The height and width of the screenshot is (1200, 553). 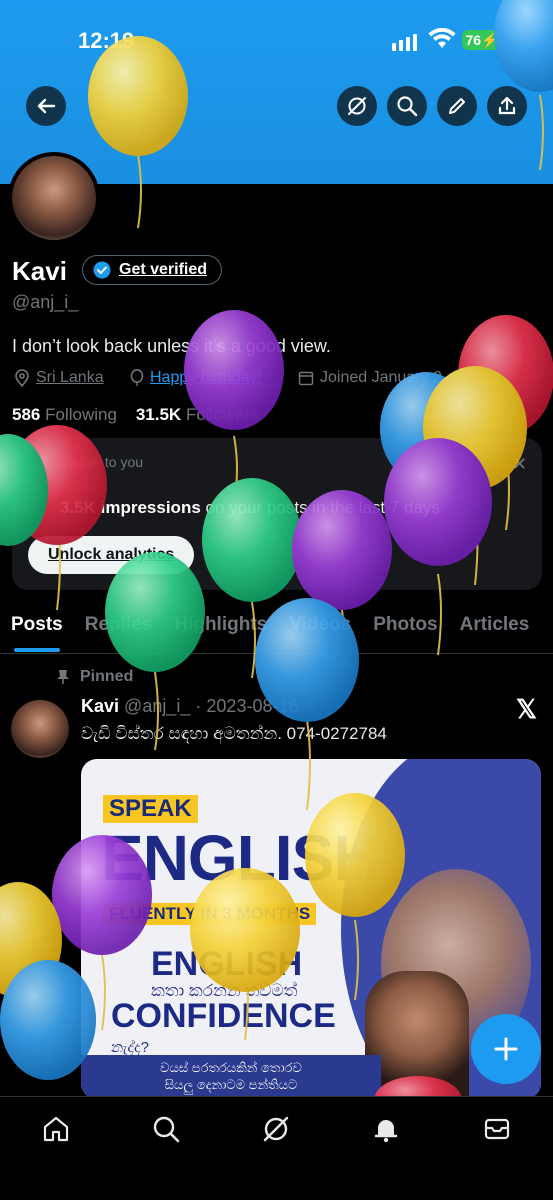 What do you see at coordinates (40, 729) in the screenshot?
I see `post-author-avatar` at bounding box center [40, 729].